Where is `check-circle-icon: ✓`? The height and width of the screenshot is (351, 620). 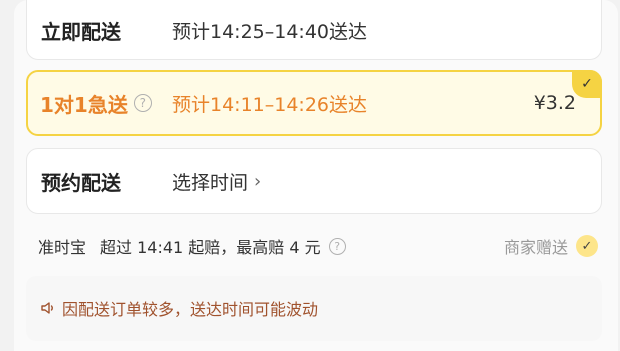
check-circle-icon: ✓ is located at coordinates (587, 246).